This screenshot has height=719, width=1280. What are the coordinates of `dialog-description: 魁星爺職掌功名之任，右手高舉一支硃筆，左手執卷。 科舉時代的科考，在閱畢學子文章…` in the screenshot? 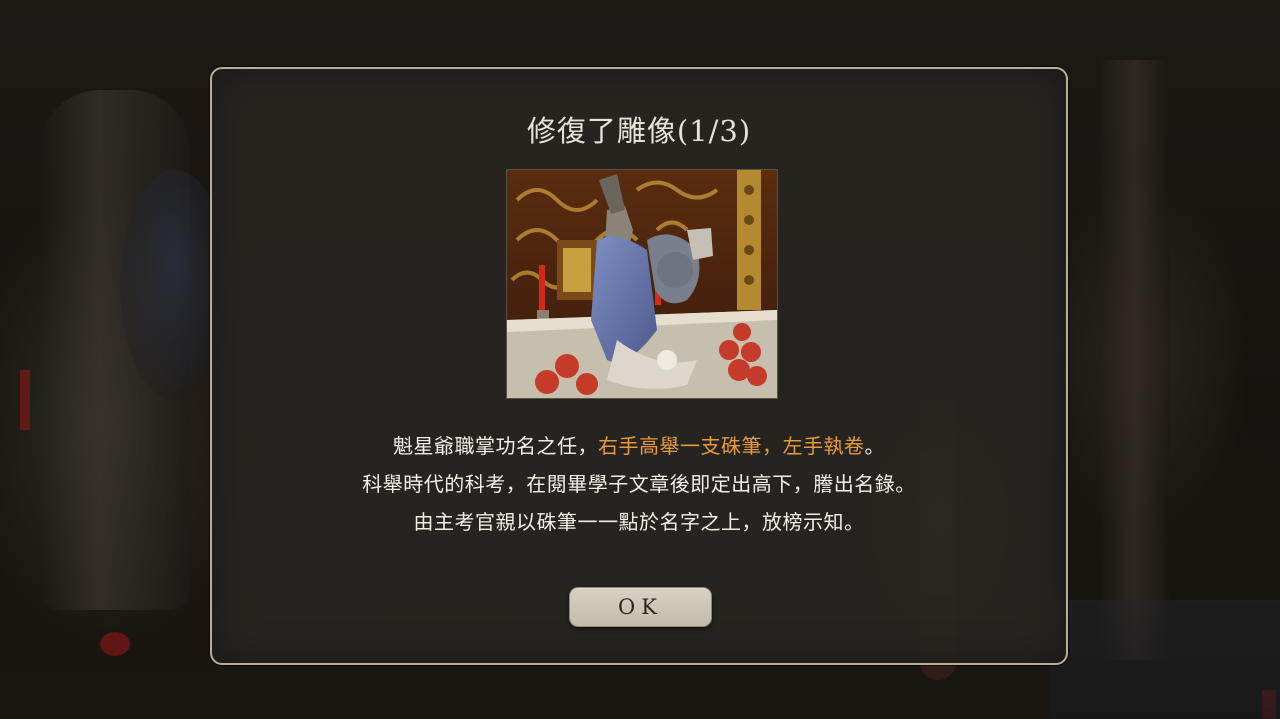 It's located at (639, 484).